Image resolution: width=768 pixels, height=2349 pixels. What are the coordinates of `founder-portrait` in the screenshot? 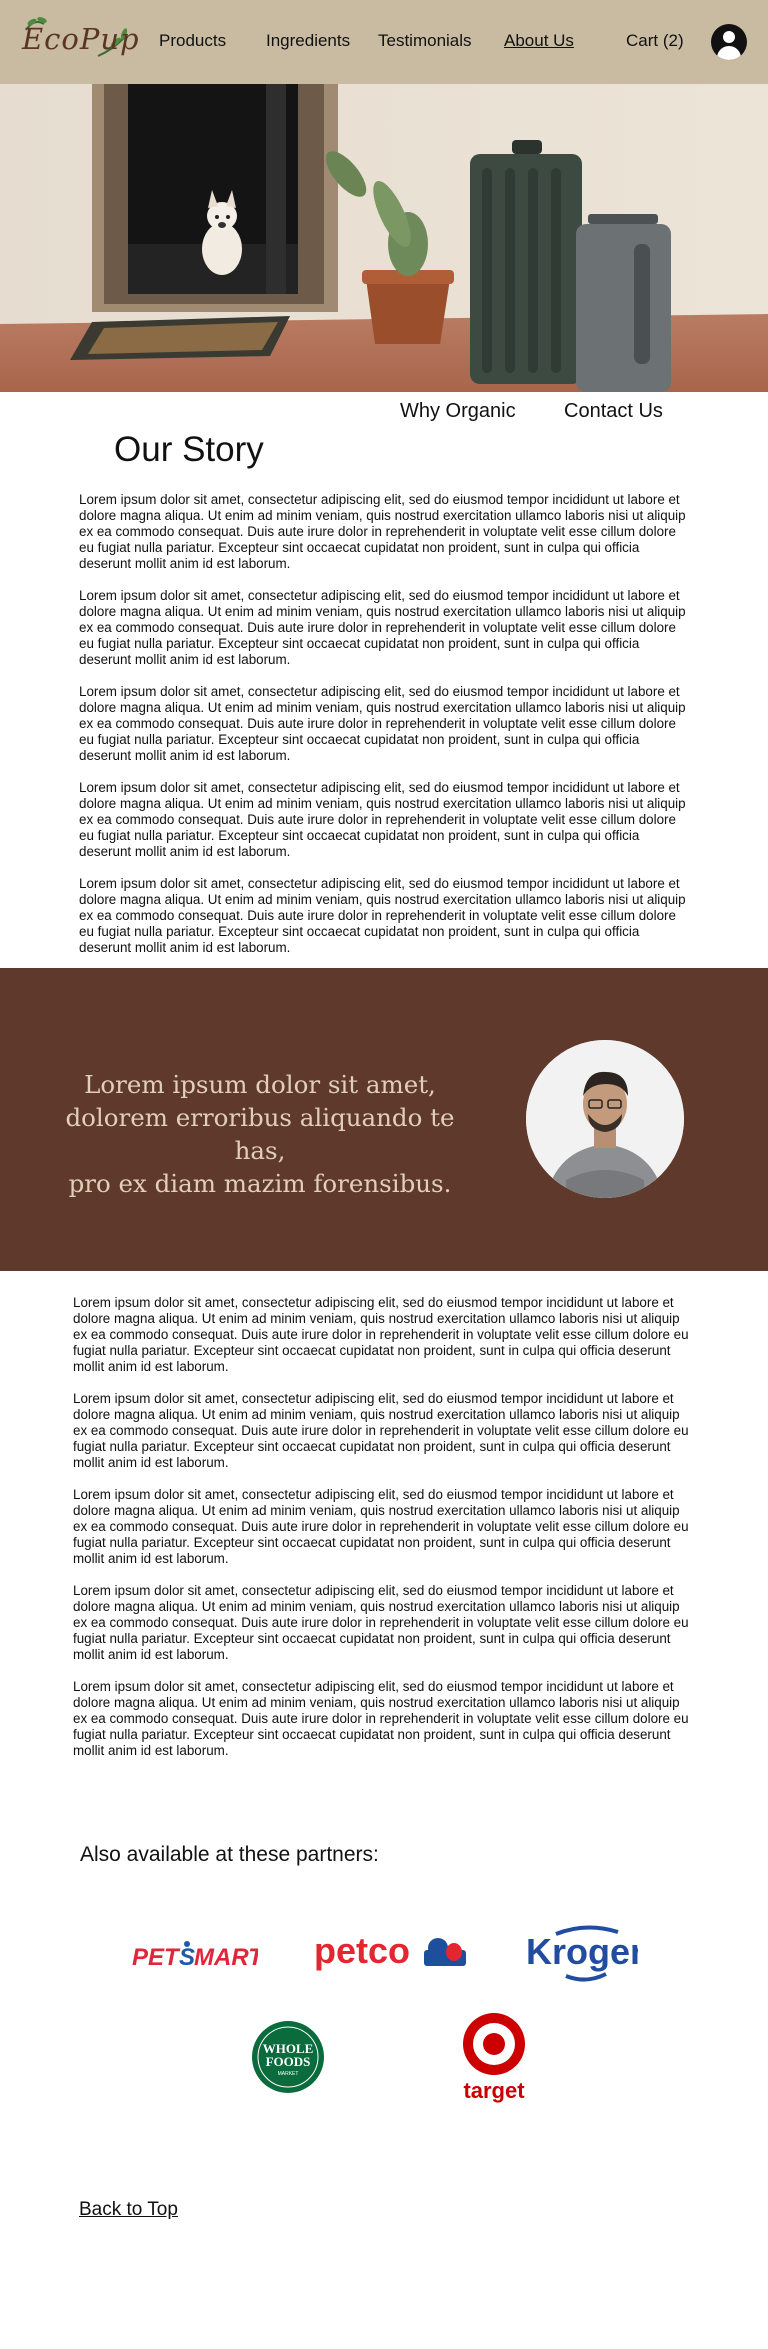 It's located at (605, 1119).